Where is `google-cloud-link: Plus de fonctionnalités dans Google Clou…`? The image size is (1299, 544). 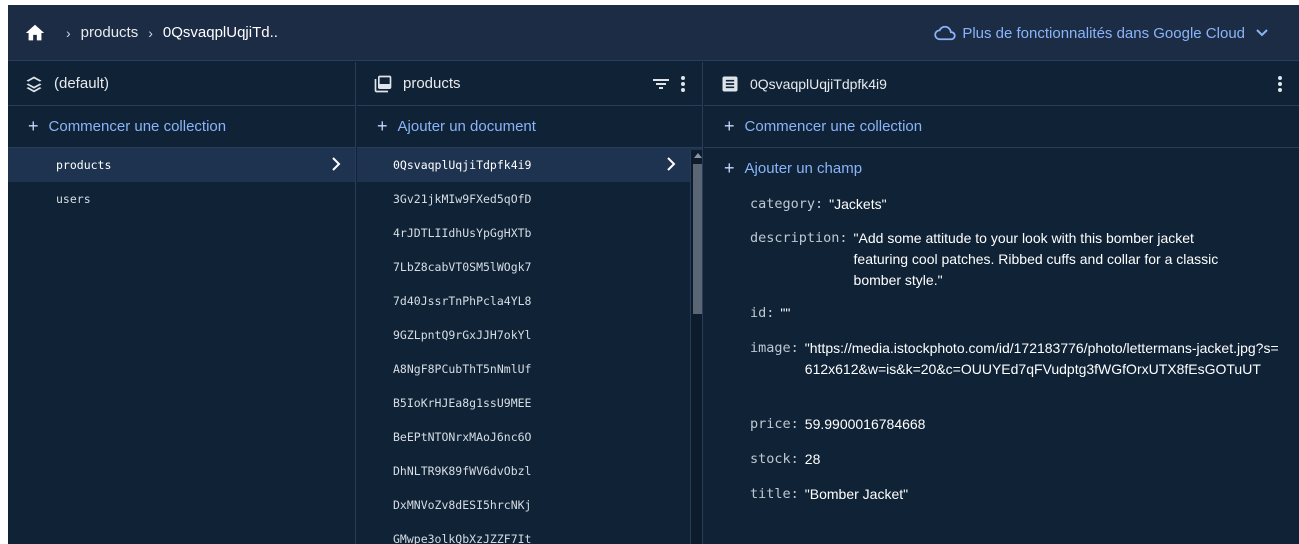
google-cloud-link: Plus de fonctionnalités dans Google Clou… is located at coordinates (1104, 33).